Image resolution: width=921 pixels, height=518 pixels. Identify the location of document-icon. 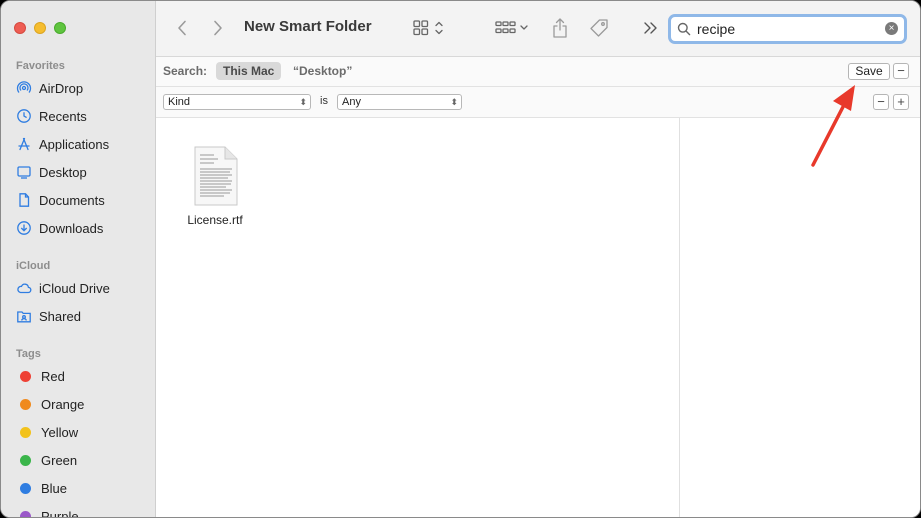
(24, 200).